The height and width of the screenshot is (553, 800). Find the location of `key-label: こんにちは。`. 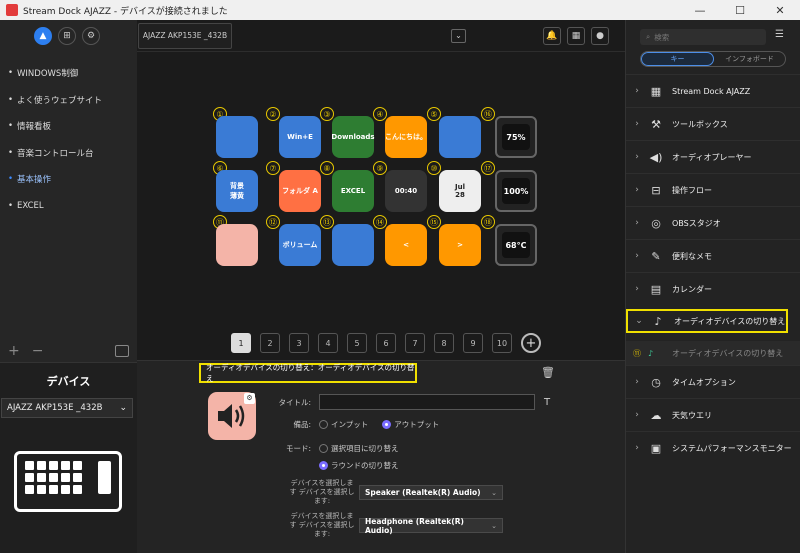

key-label: こんにちは。 is located at coordinates (406, 137).